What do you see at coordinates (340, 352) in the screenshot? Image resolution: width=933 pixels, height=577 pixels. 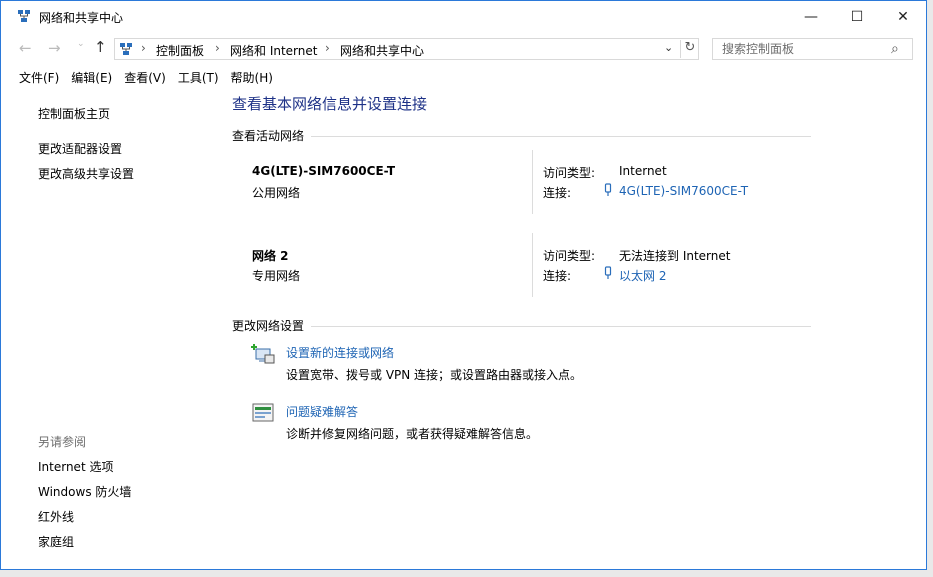 I see `set-up-connection-link: 设置新的连接或网络` at bounding box center [340, 352].